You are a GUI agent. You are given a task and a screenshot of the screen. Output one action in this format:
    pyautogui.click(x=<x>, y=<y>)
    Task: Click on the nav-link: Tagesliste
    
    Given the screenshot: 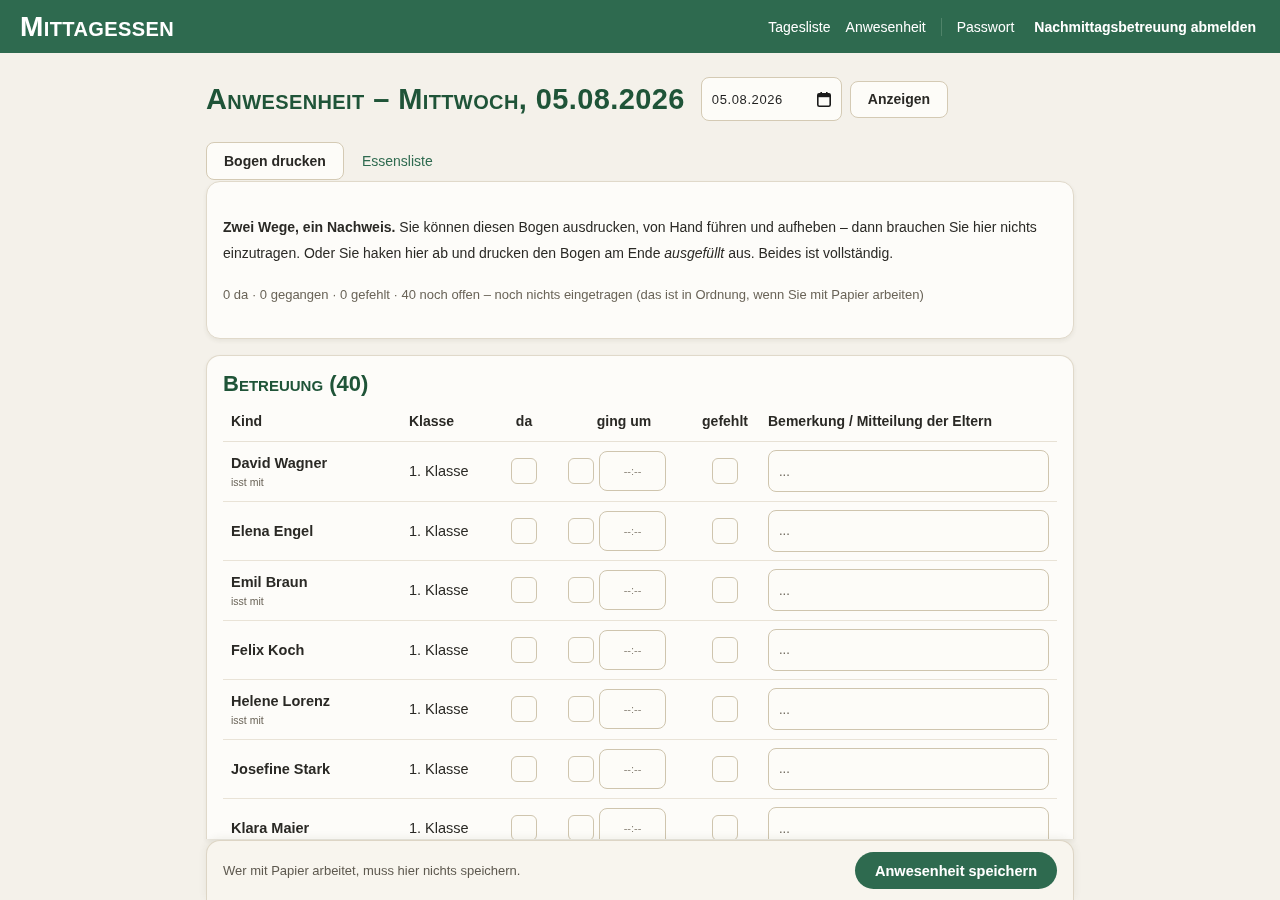 What is the action you would take?
    pyautogui.click(x=799, y=26)
    